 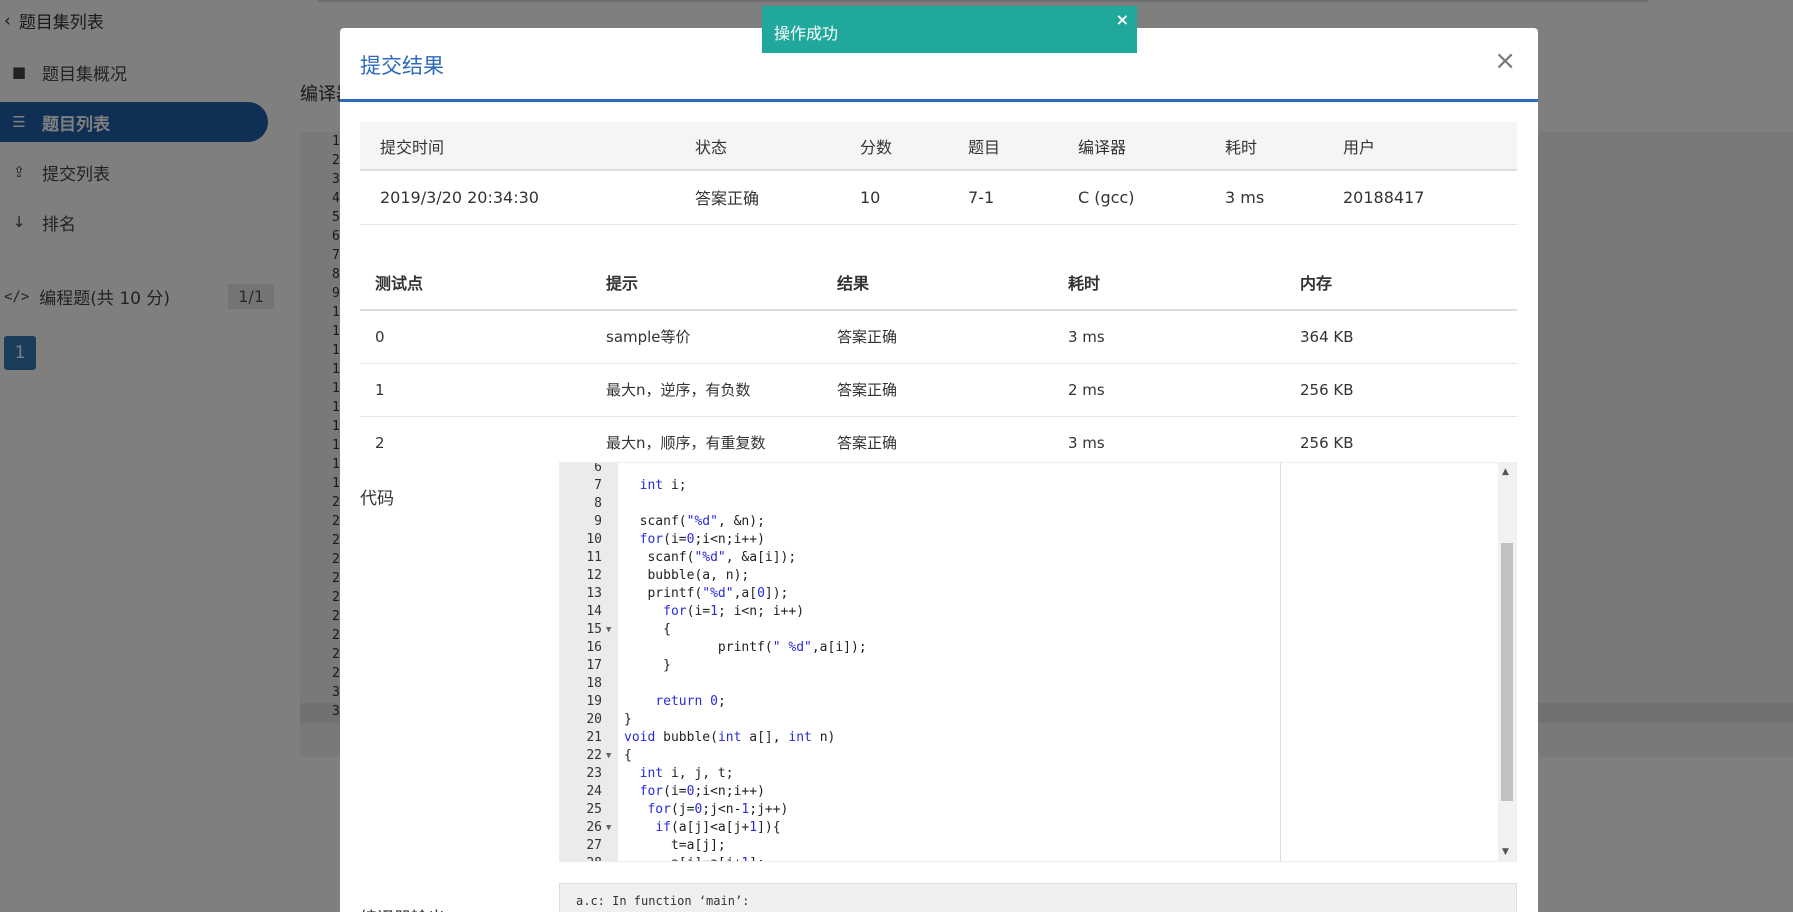 I want to click on compile-output-box: a.c: In function ‘main’:, so click(x=1038, y=897).